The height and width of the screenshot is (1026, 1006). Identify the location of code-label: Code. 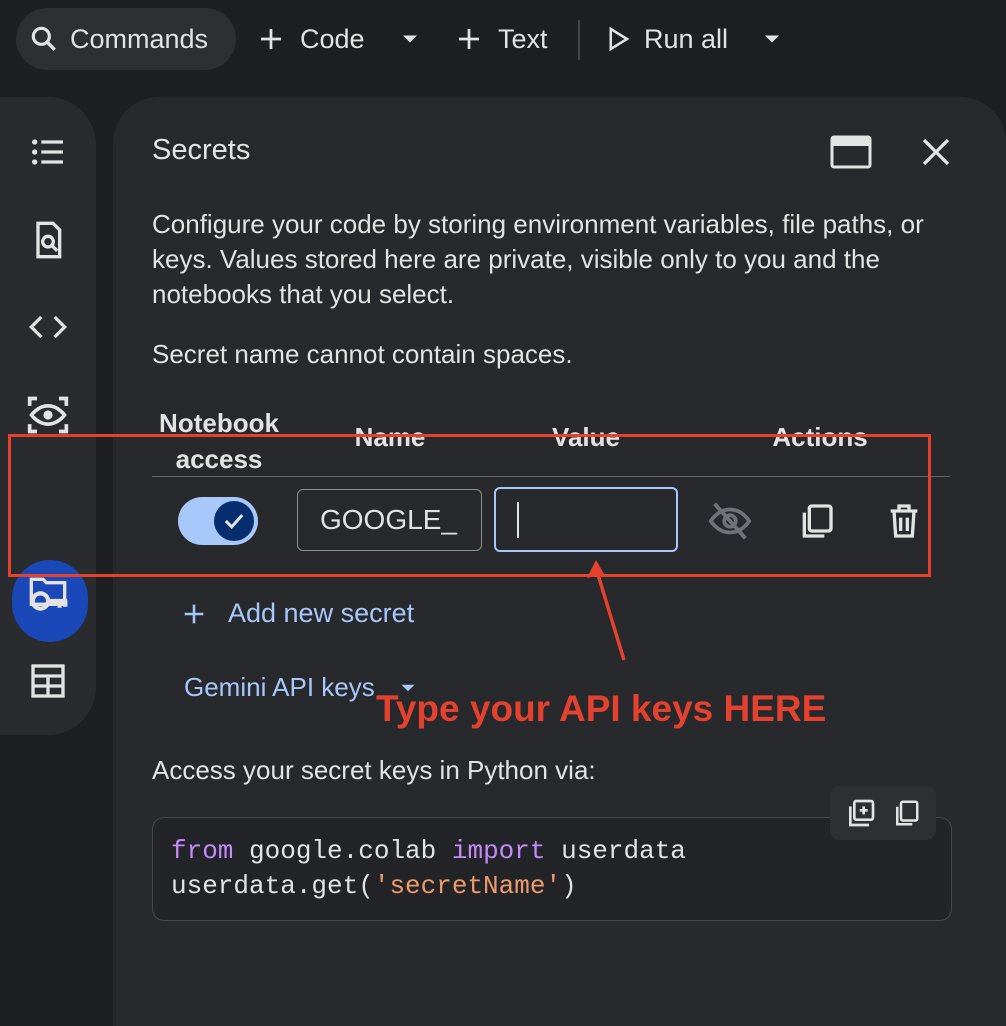
(332, 38).